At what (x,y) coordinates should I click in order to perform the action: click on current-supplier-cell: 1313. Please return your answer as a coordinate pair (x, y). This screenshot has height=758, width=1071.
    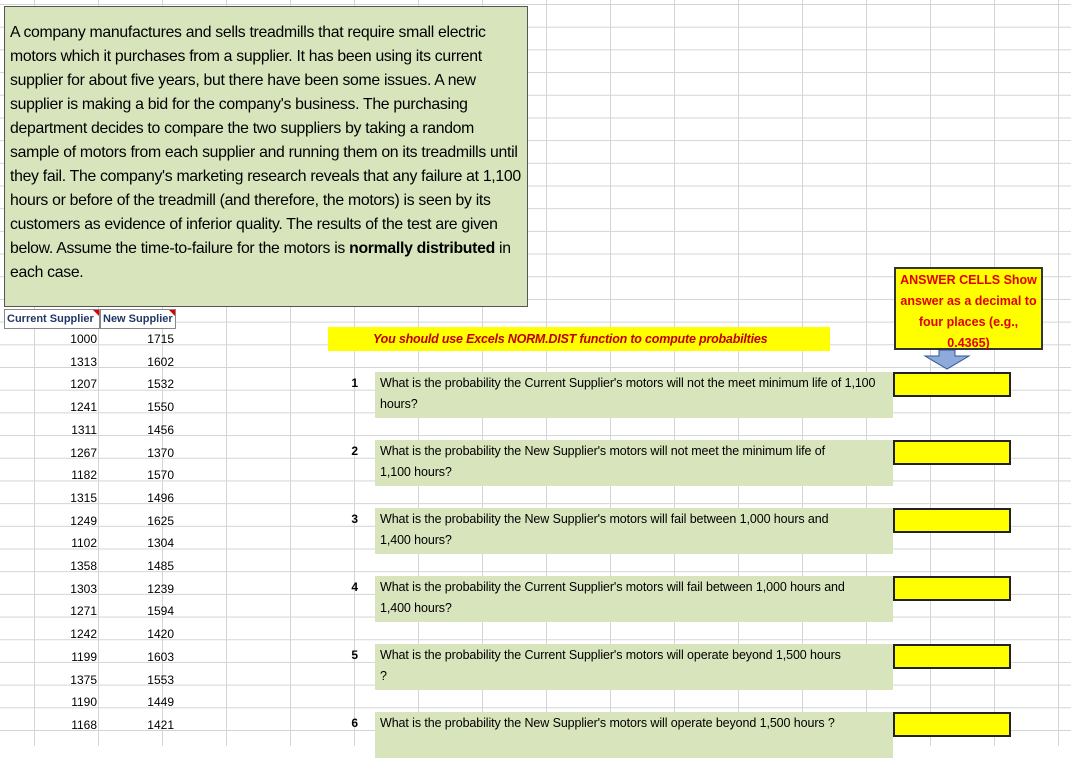
    Looking at the image, I should click on (50, 362).